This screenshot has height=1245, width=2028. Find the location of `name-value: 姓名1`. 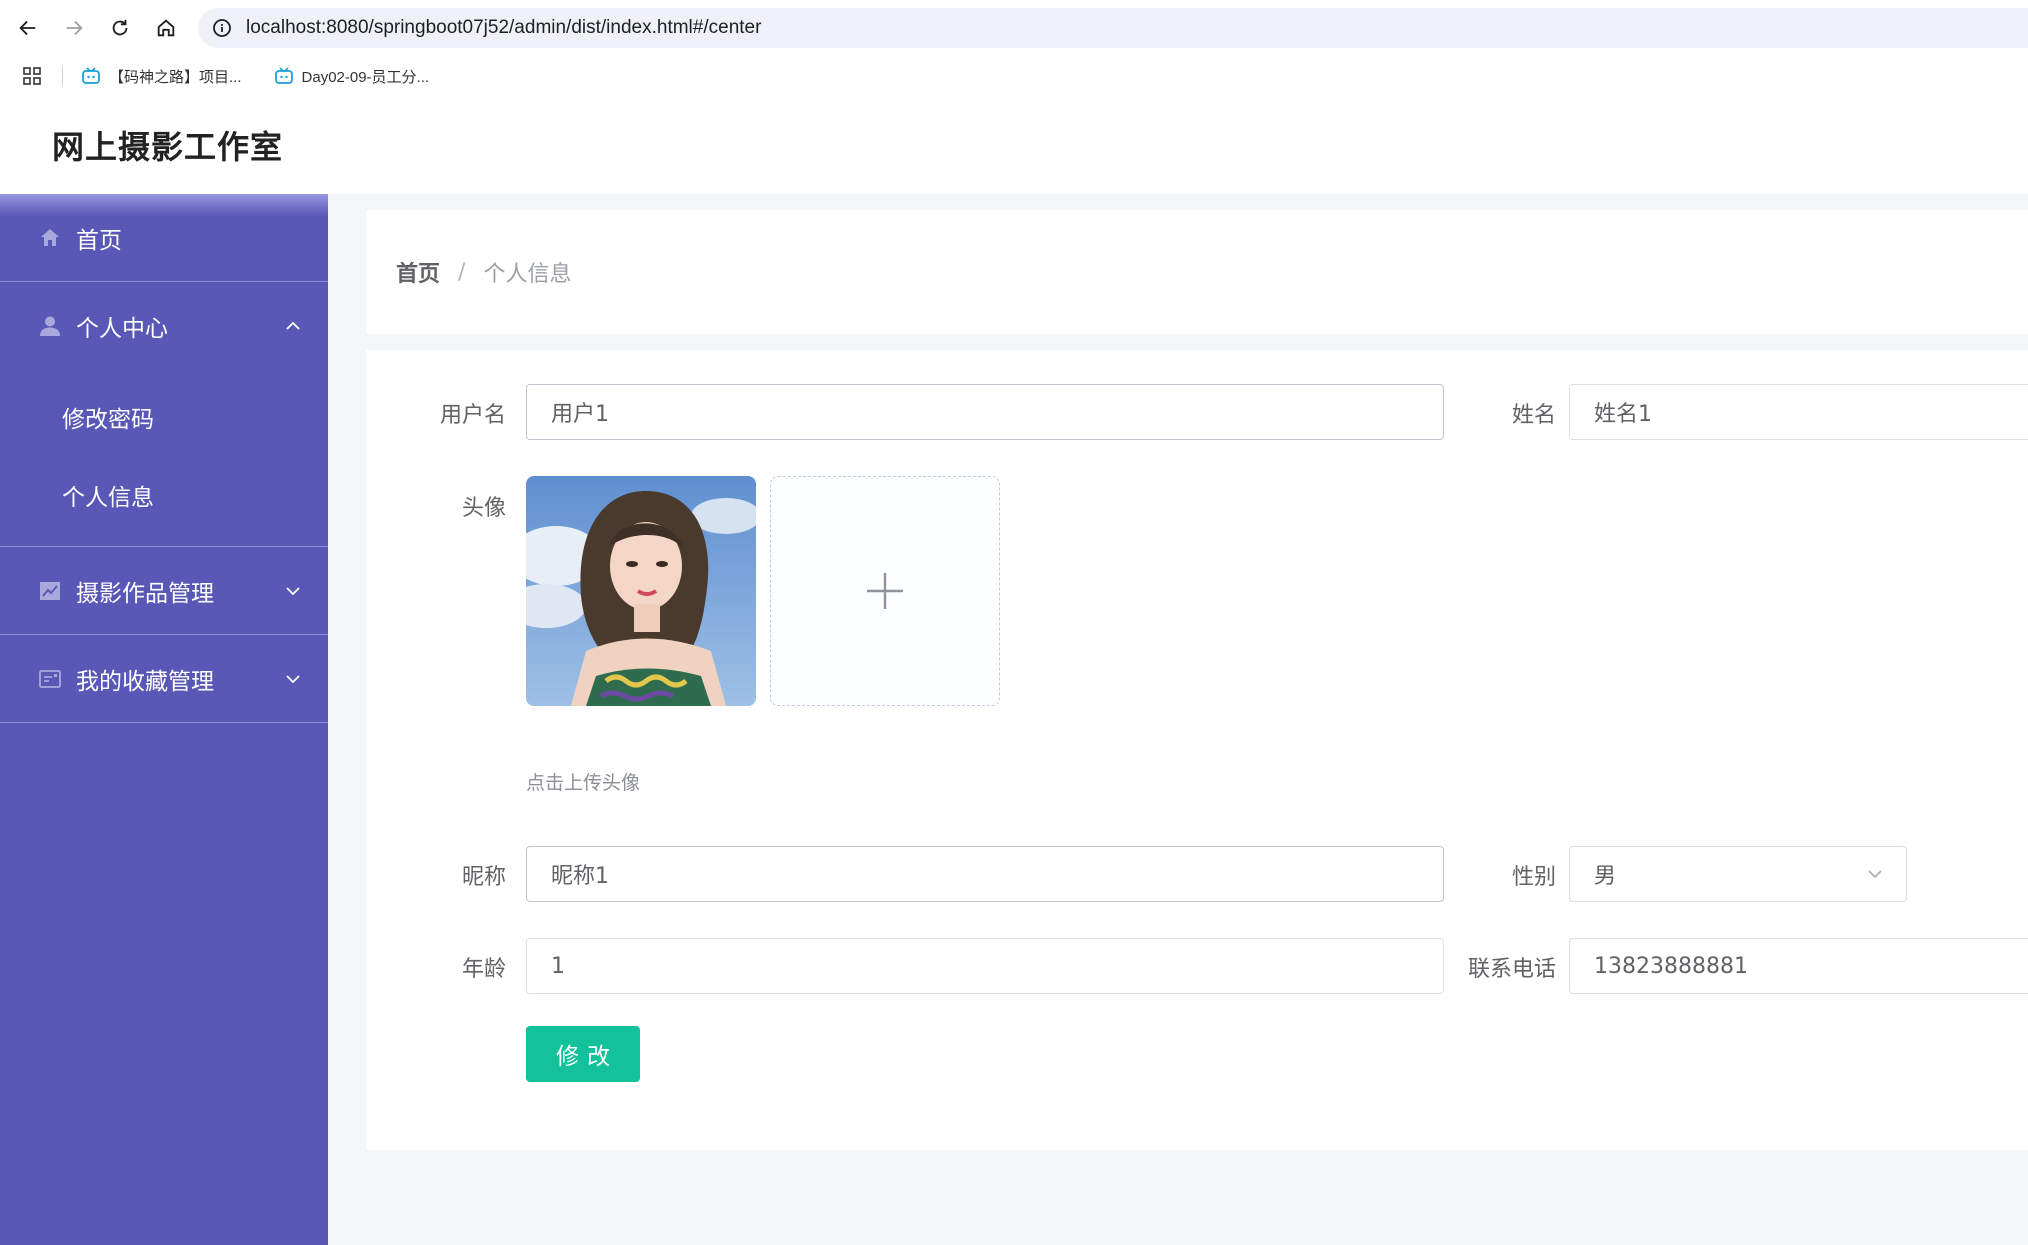

name-value: 姓名1 is located at coordinates (1623, 414).